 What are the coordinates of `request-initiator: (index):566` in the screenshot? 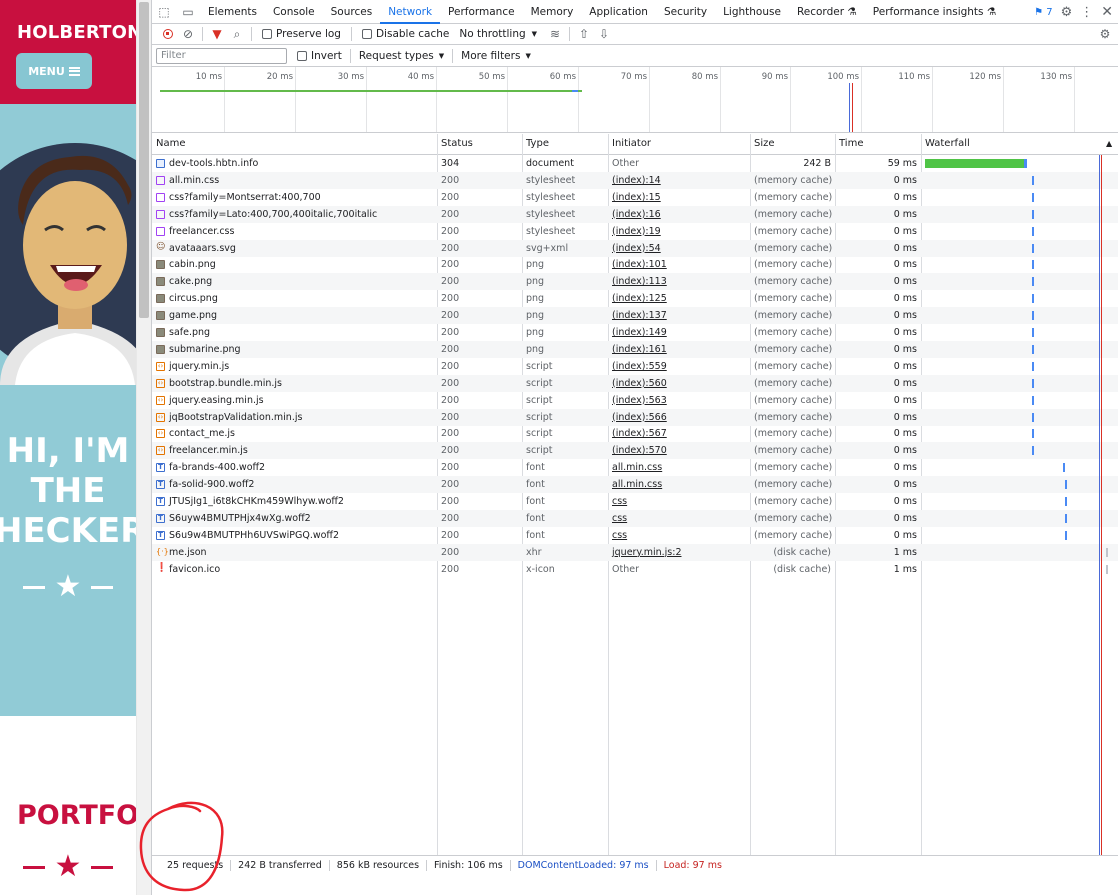 It's located at (679, 417).